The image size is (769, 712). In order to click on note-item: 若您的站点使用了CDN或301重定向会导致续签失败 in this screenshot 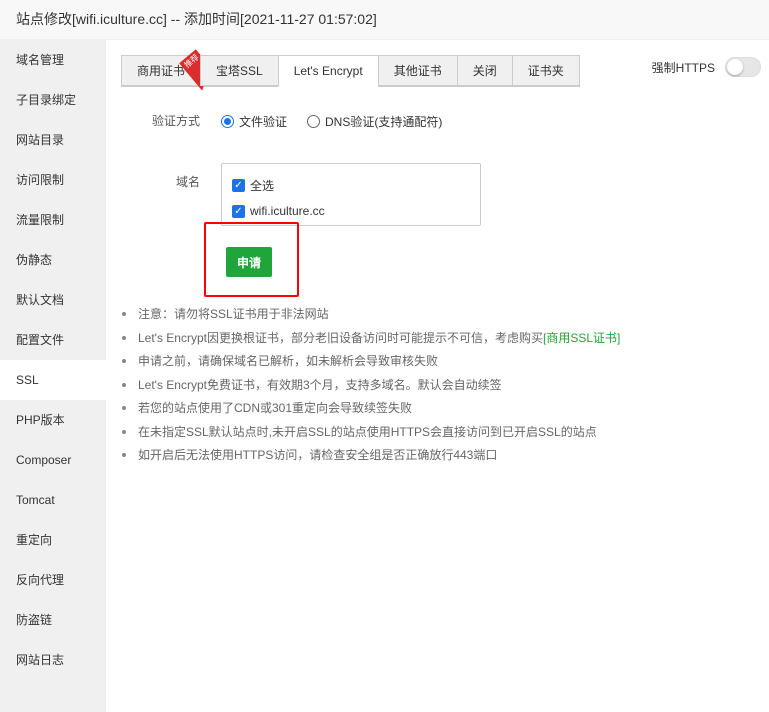, I will do `click(371, 411)`.